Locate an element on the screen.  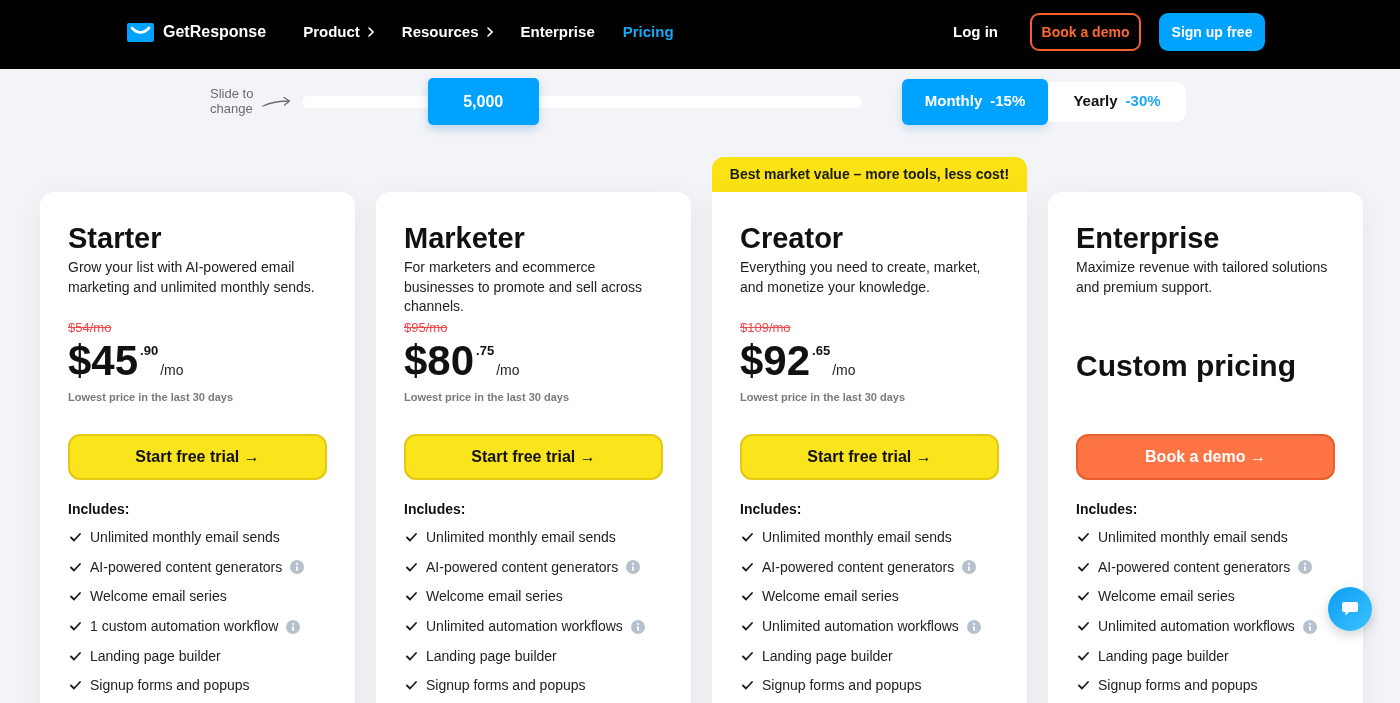
plan-name: Enterprise is located at coordinates (1148, 238).